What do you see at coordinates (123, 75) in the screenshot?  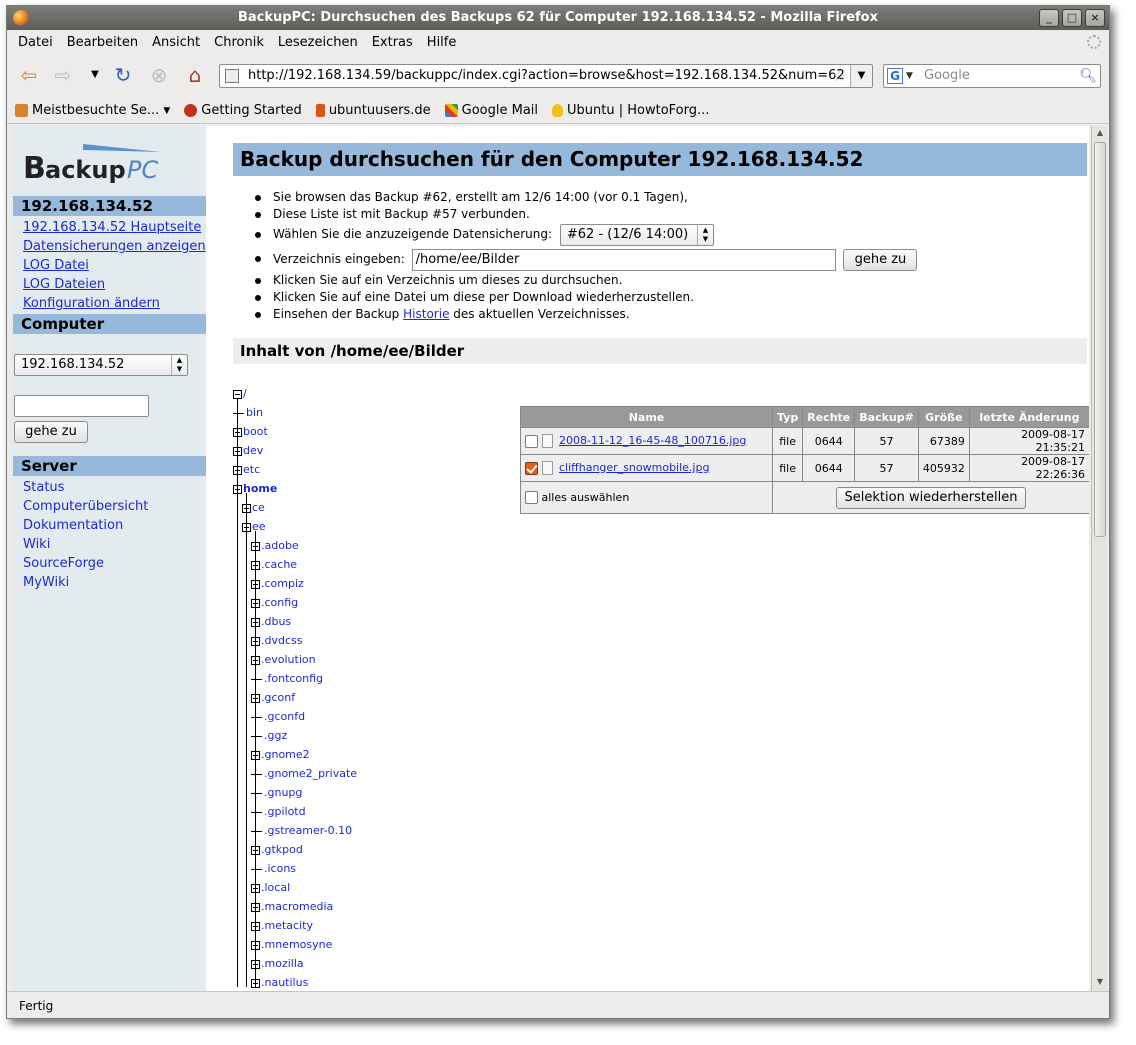 I see `reload-icon: ↻` at bounding box center [123, 75].